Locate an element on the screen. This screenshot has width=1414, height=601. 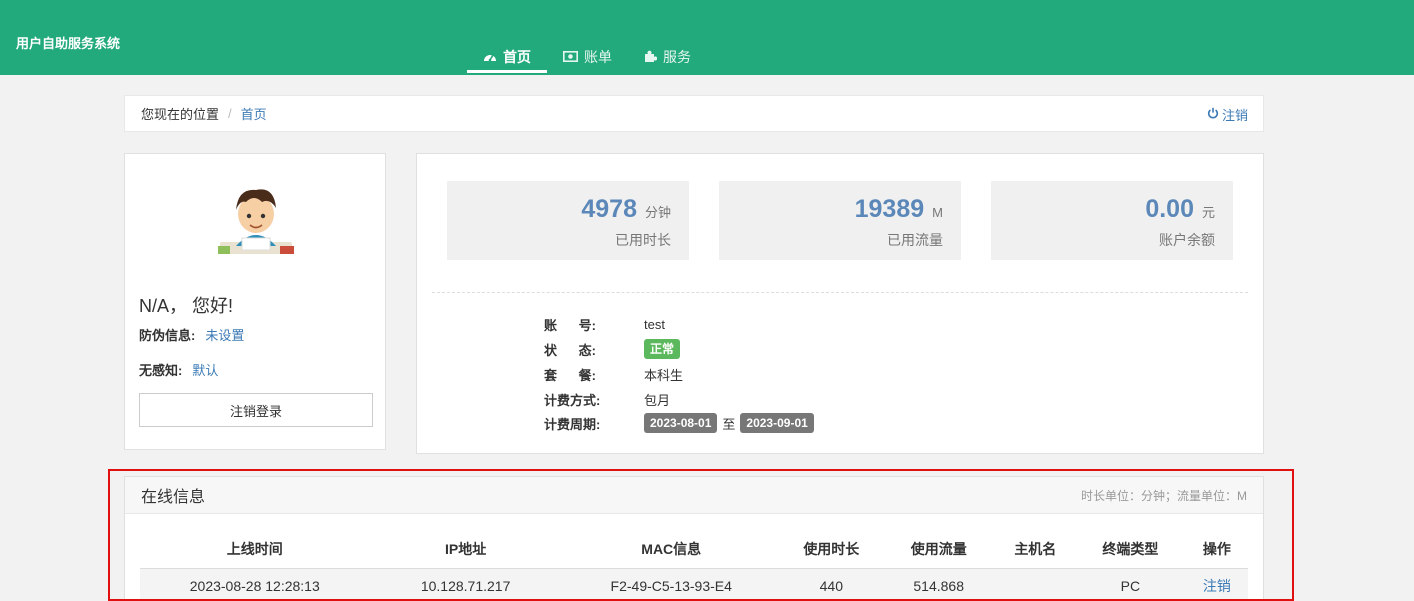
logout-button: 注销登录 is located at coordinates (256, 410).